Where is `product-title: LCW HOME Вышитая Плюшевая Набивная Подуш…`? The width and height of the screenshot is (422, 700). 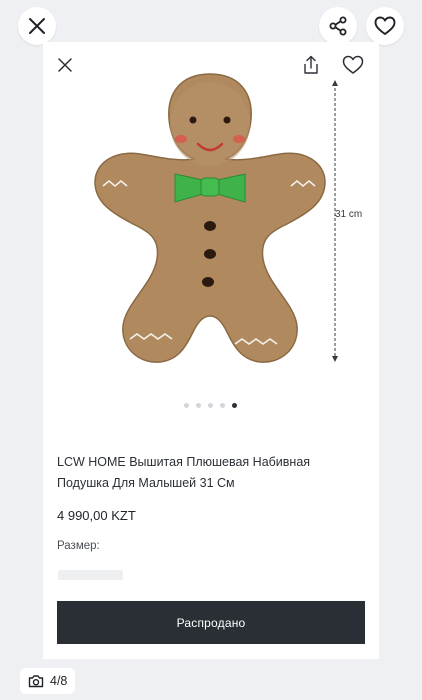
product-title: LCW HOME Вышитая Плюшевая Набивная Подуш… is located at coordinates (184, 472).